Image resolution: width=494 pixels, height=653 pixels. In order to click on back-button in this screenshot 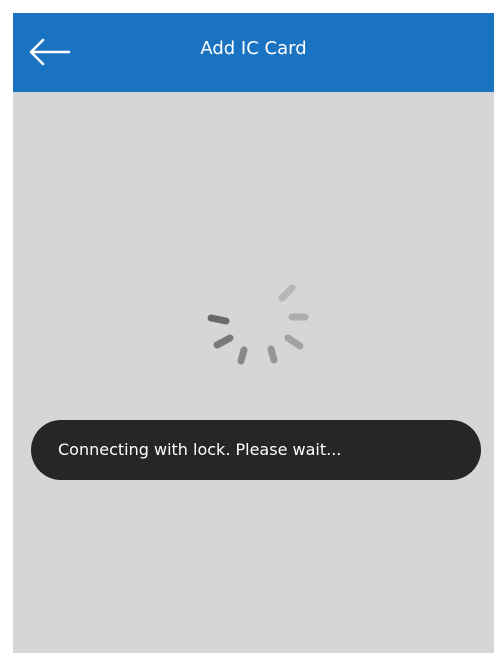, I will do `click(49, 52)`.